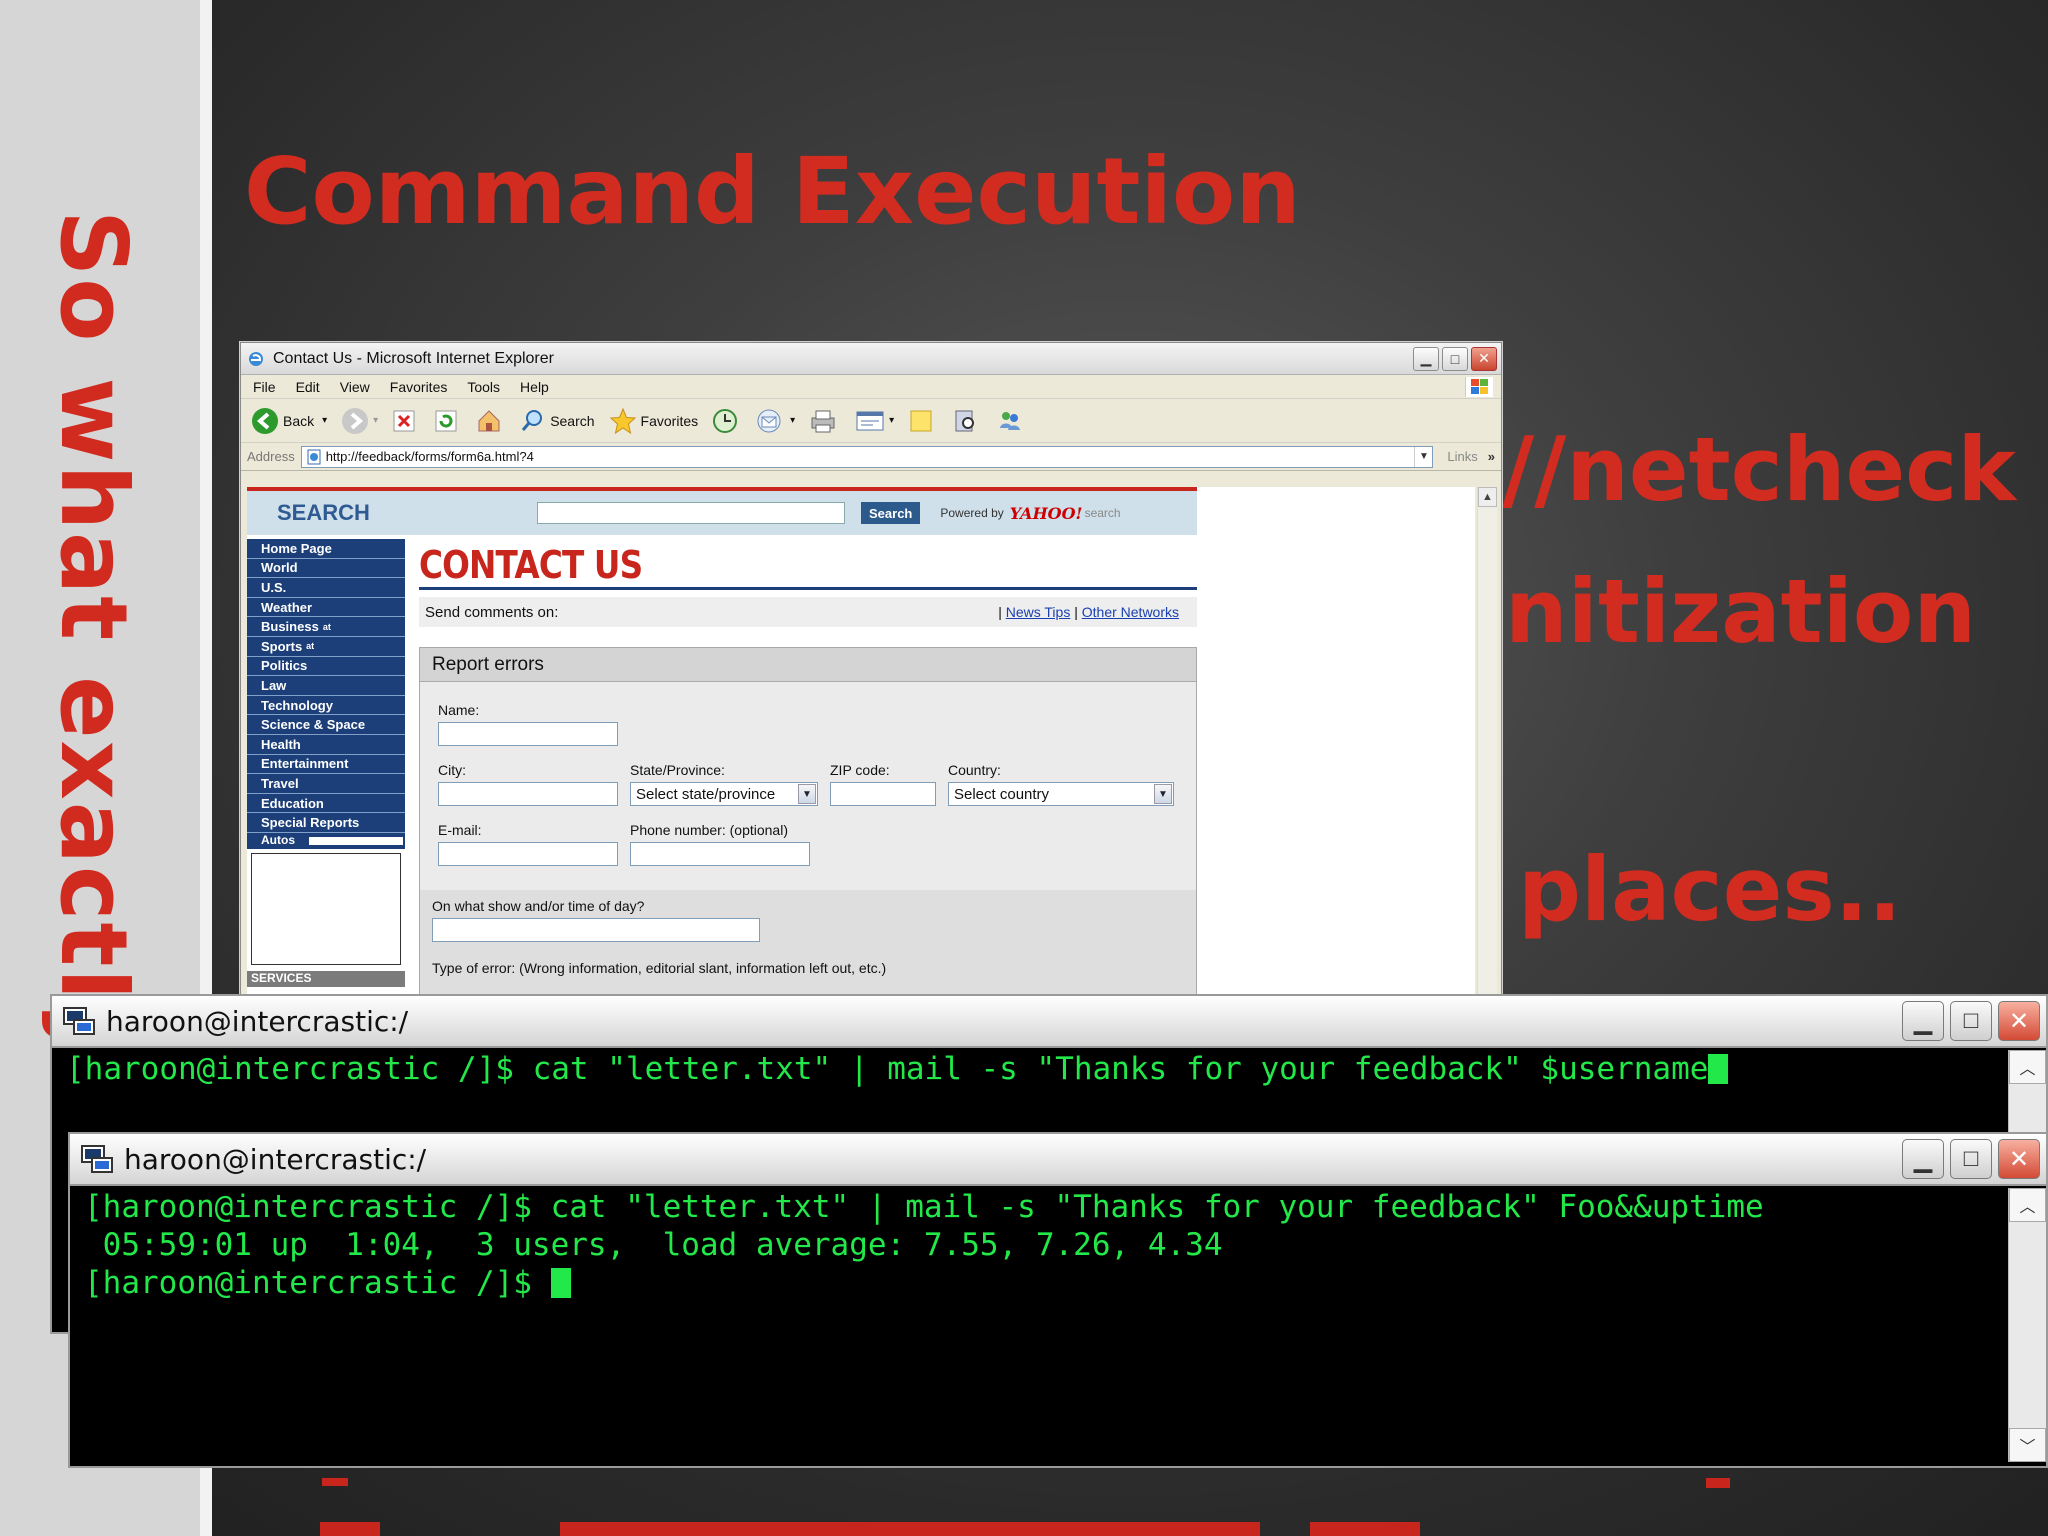  Describe the element at coordinates (727, 421) in the screenshot. I see `history-button` at that location.